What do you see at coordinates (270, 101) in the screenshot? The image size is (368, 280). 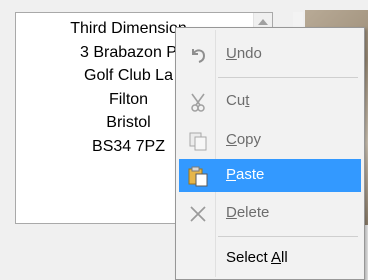 I see `menu-item-cut: Cut` at bounding box center [270, 101].